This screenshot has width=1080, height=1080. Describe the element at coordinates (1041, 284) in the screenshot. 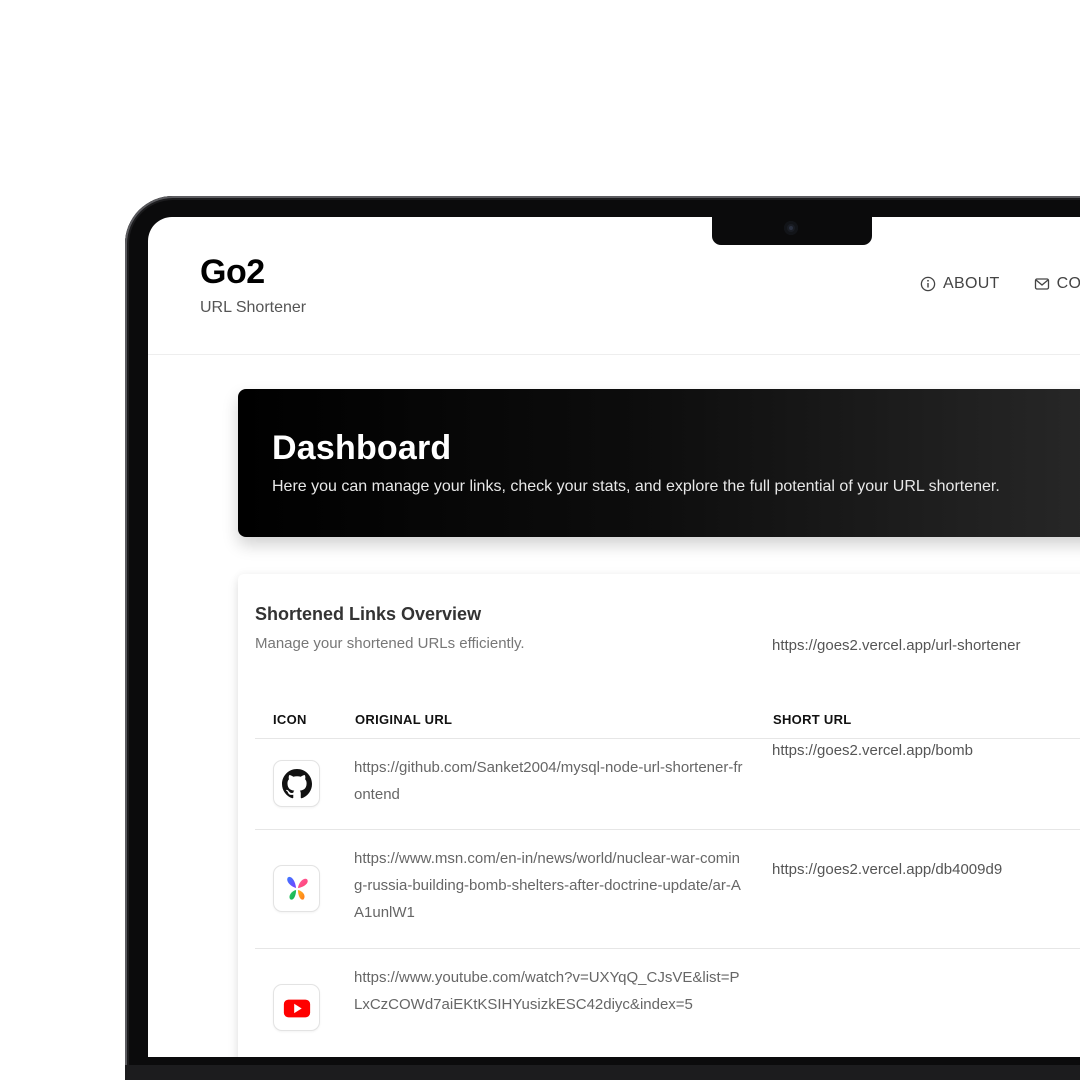

I see `mail-icon` at that location.